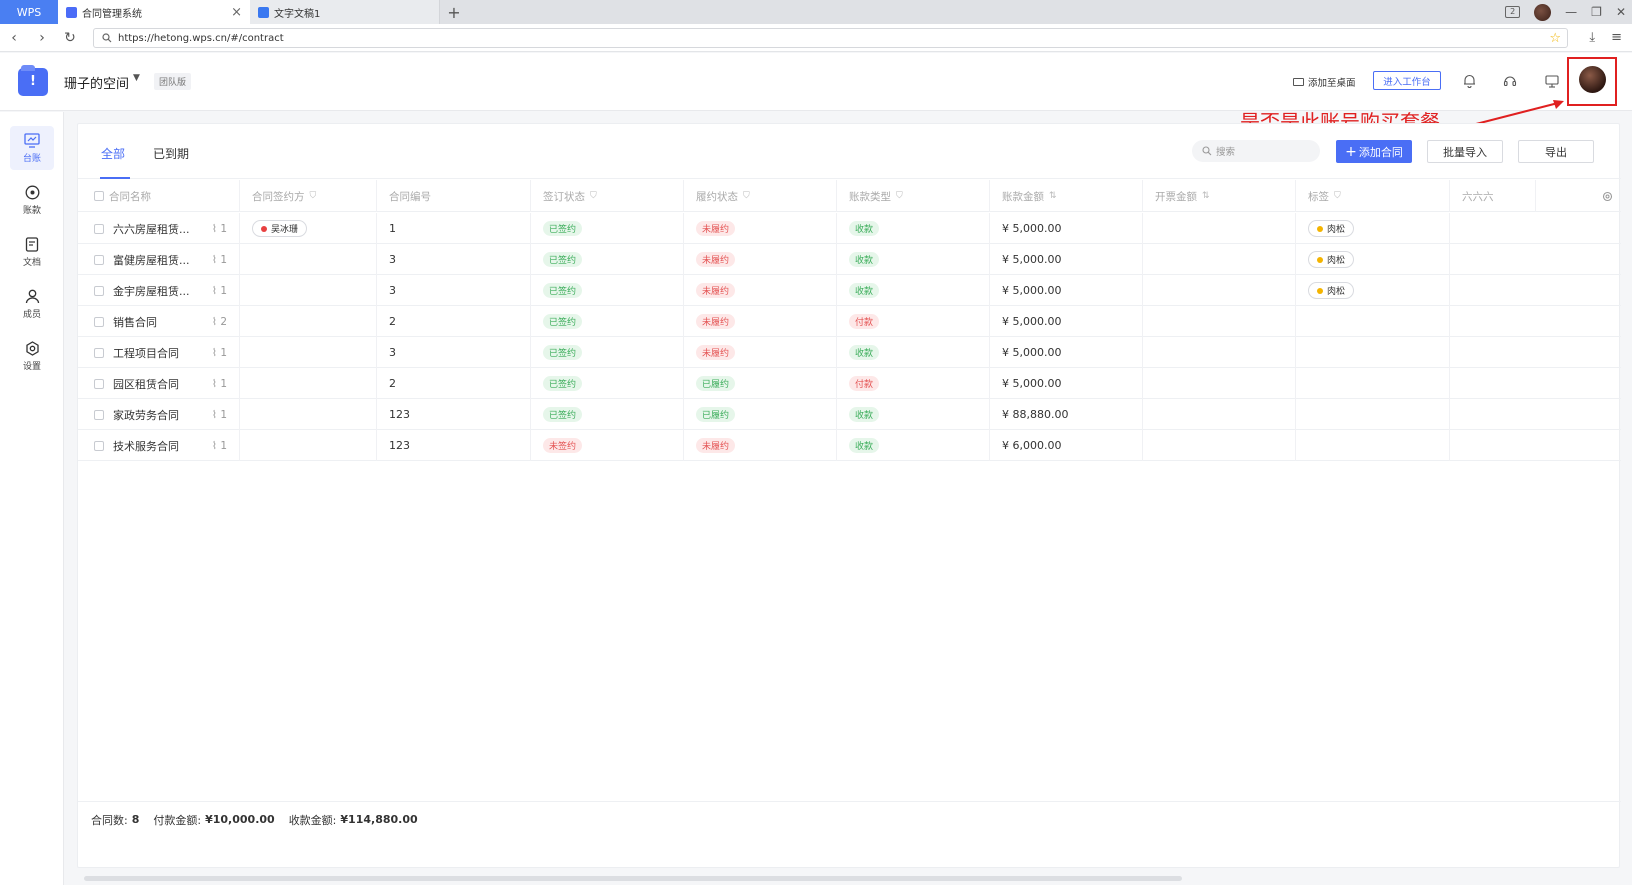  What do you see at coordinates (1331, 290) in the screenshot?
I see `tag-chip: 肉松` at bounding box center [1331, 290].